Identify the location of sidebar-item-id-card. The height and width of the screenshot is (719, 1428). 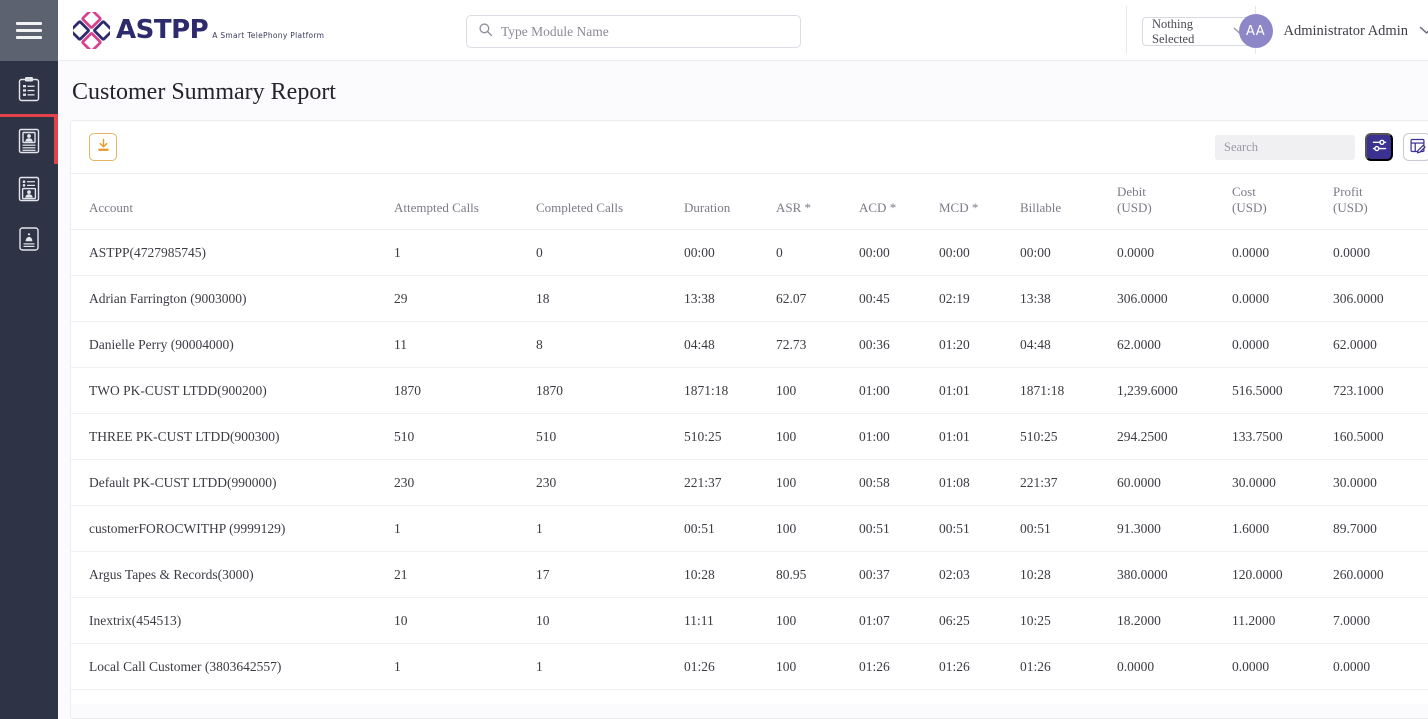
(29, 139).